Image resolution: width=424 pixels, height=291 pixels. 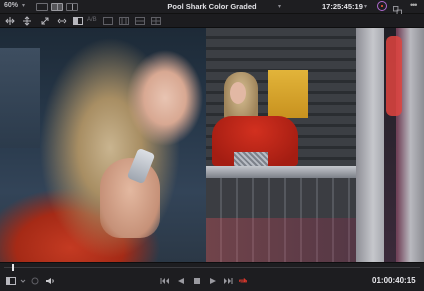 What do you see at coordinates (78, 21) in the screenshot?
I see `split-screen-icon` at bounding box center [78, 21].